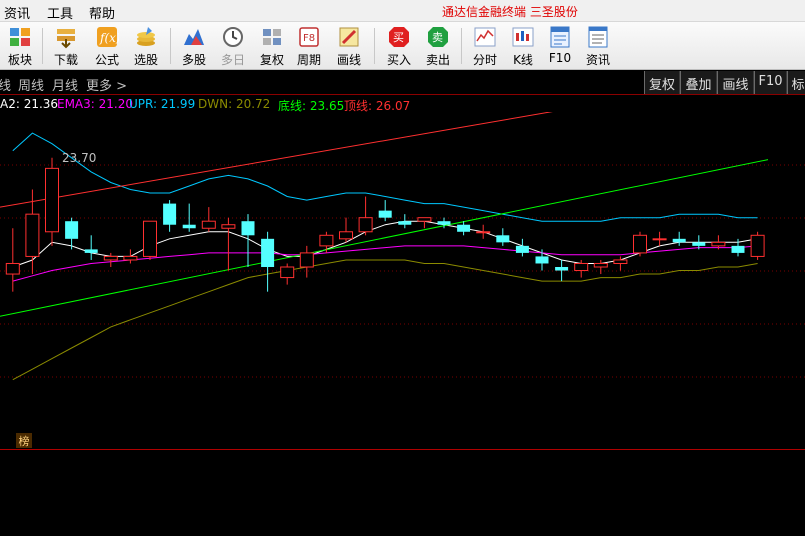 The width and height of the screenshot is (805, 536). Describe the element at coordinates (146, 46) in the screenshot. I see `stock-picker-button: 选股` at that location.